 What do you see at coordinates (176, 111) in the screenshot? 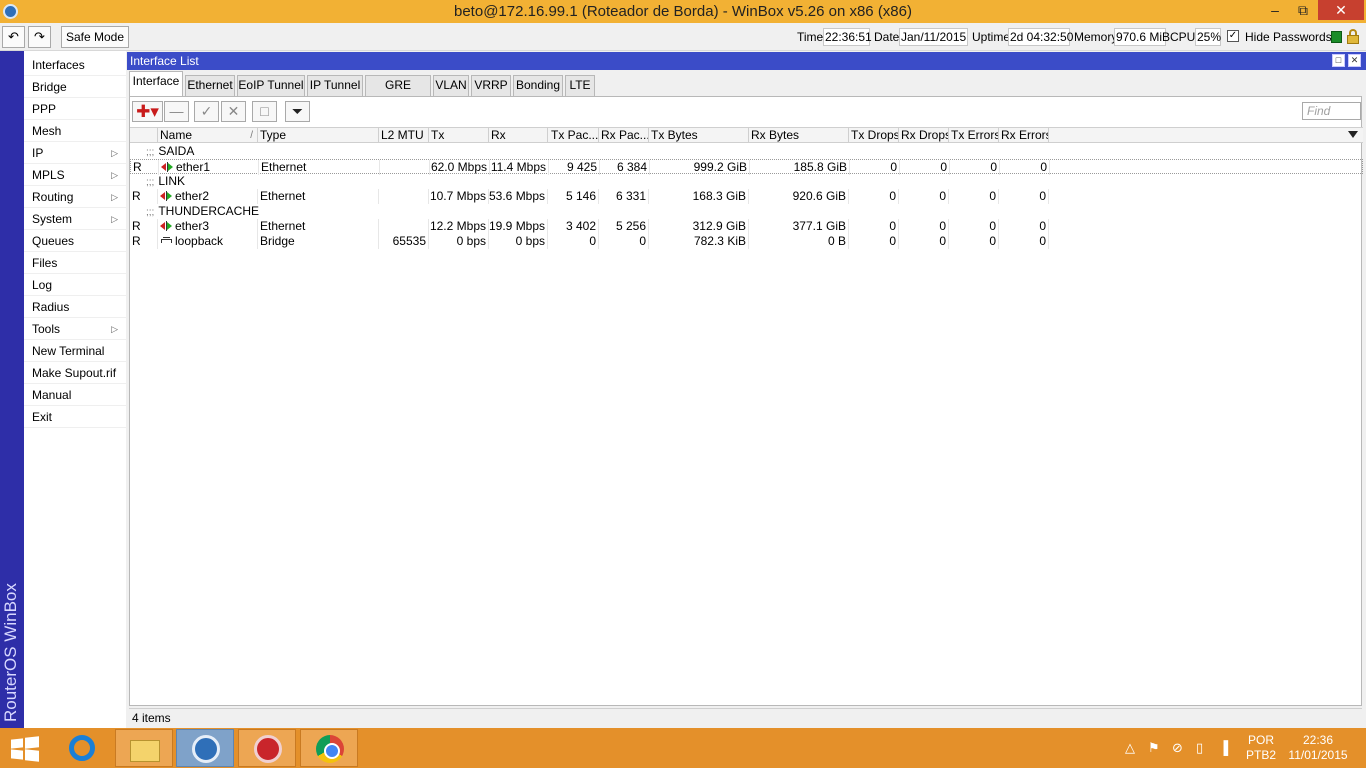
I see `remove-button: —` at bounding box center [176, 111].